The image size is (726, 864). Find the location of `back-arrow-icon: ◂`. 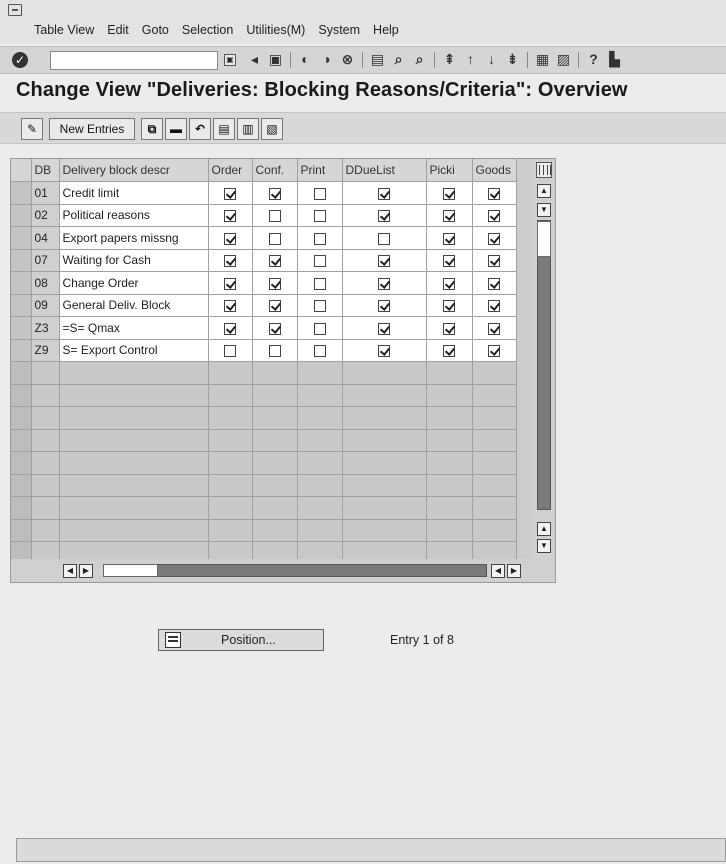

back-arrow-icon: ◂ is located at coordinates (254, 59).